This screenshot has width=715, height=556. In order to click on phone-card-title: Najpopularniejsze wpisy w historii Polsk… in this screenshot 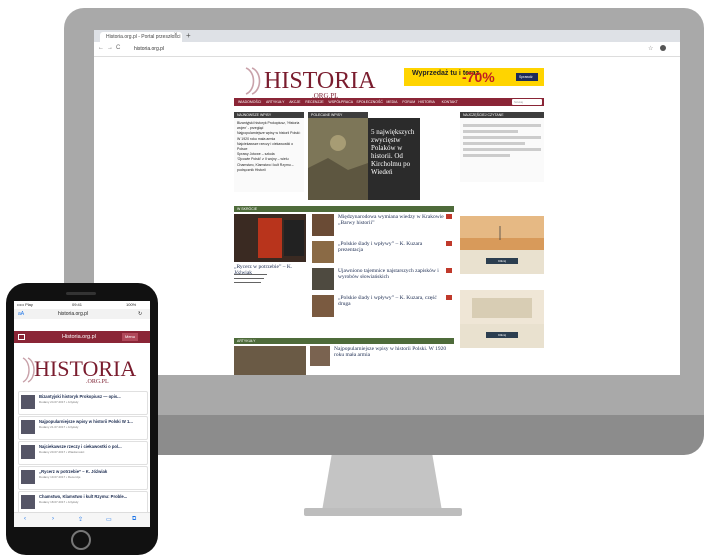, I will do `click(86, 421)`.